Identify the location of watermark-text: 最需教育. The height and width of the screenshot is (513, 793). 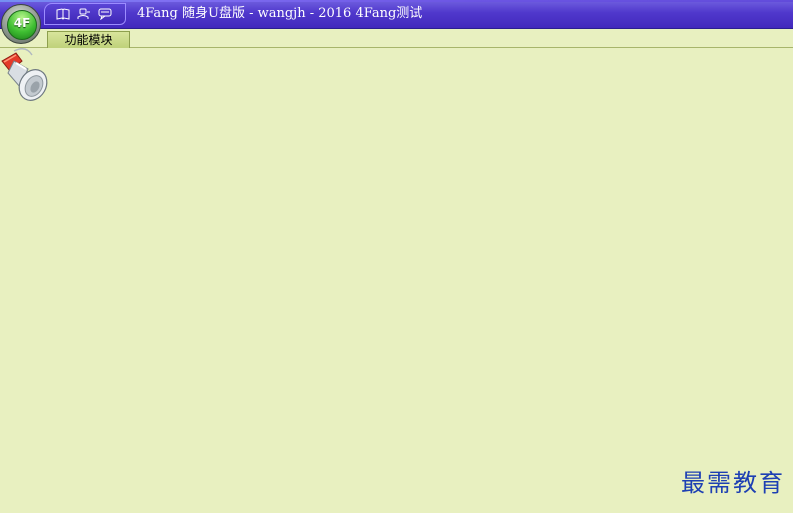
(733, 483).